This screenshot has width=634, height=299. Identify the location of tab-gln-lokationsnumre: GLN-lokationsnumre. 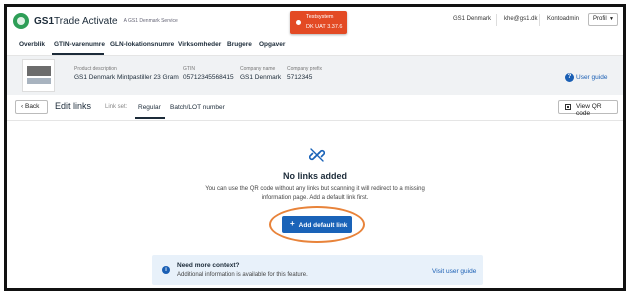
(142, 44).